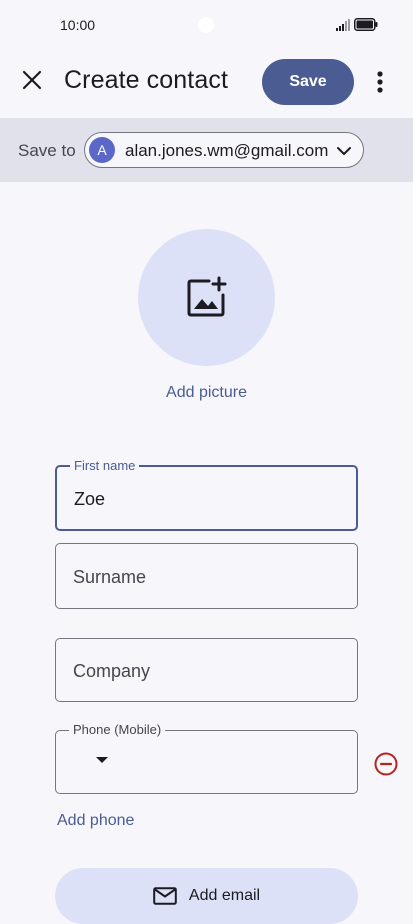 The width and height of the screenshot is (413, 924). I want to click on status-bar: 10:00, so click(206, 26).